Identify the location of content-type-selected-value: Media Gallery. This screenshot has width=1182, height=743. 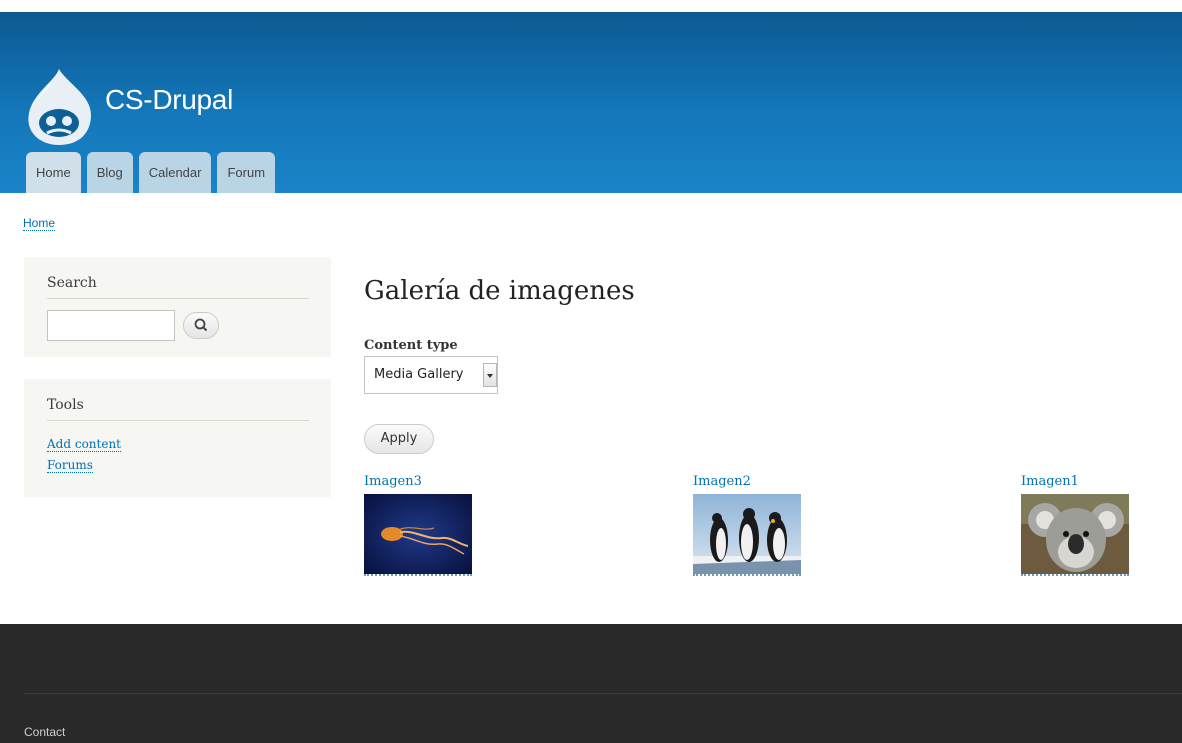
(419, 374).